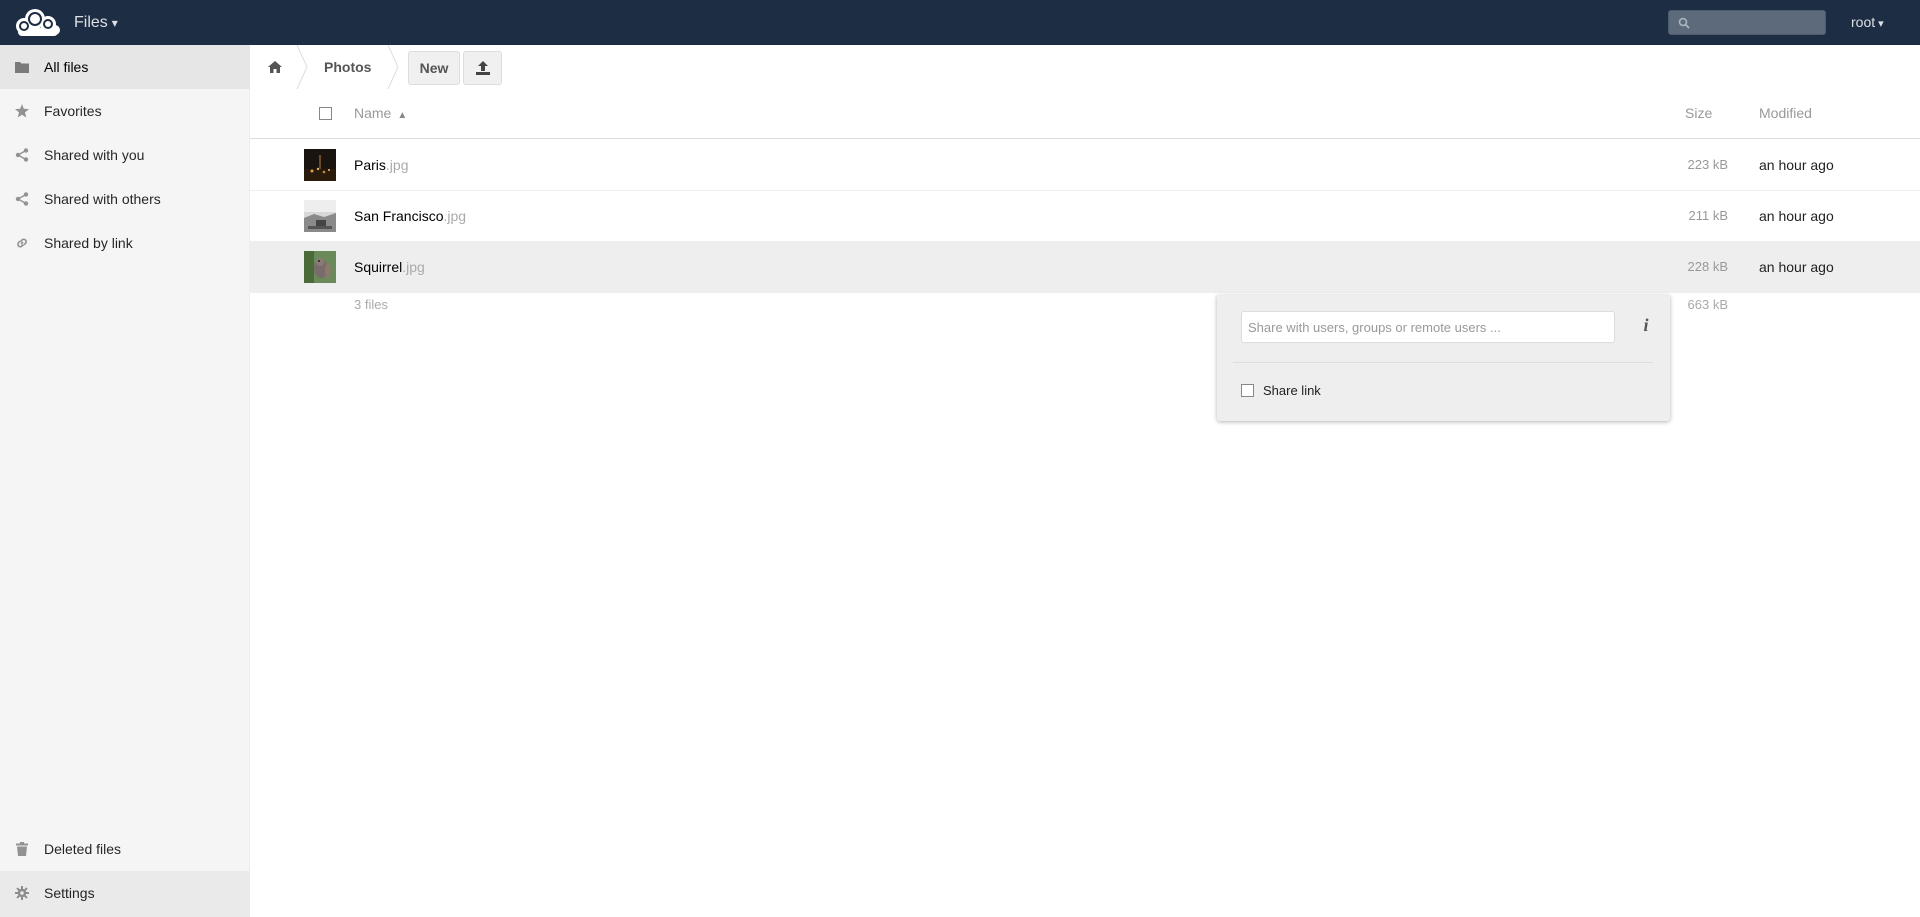 The width and height of the screenshot is (1920, 917). I want to click on file-basename: Paris, so click(370, 165).